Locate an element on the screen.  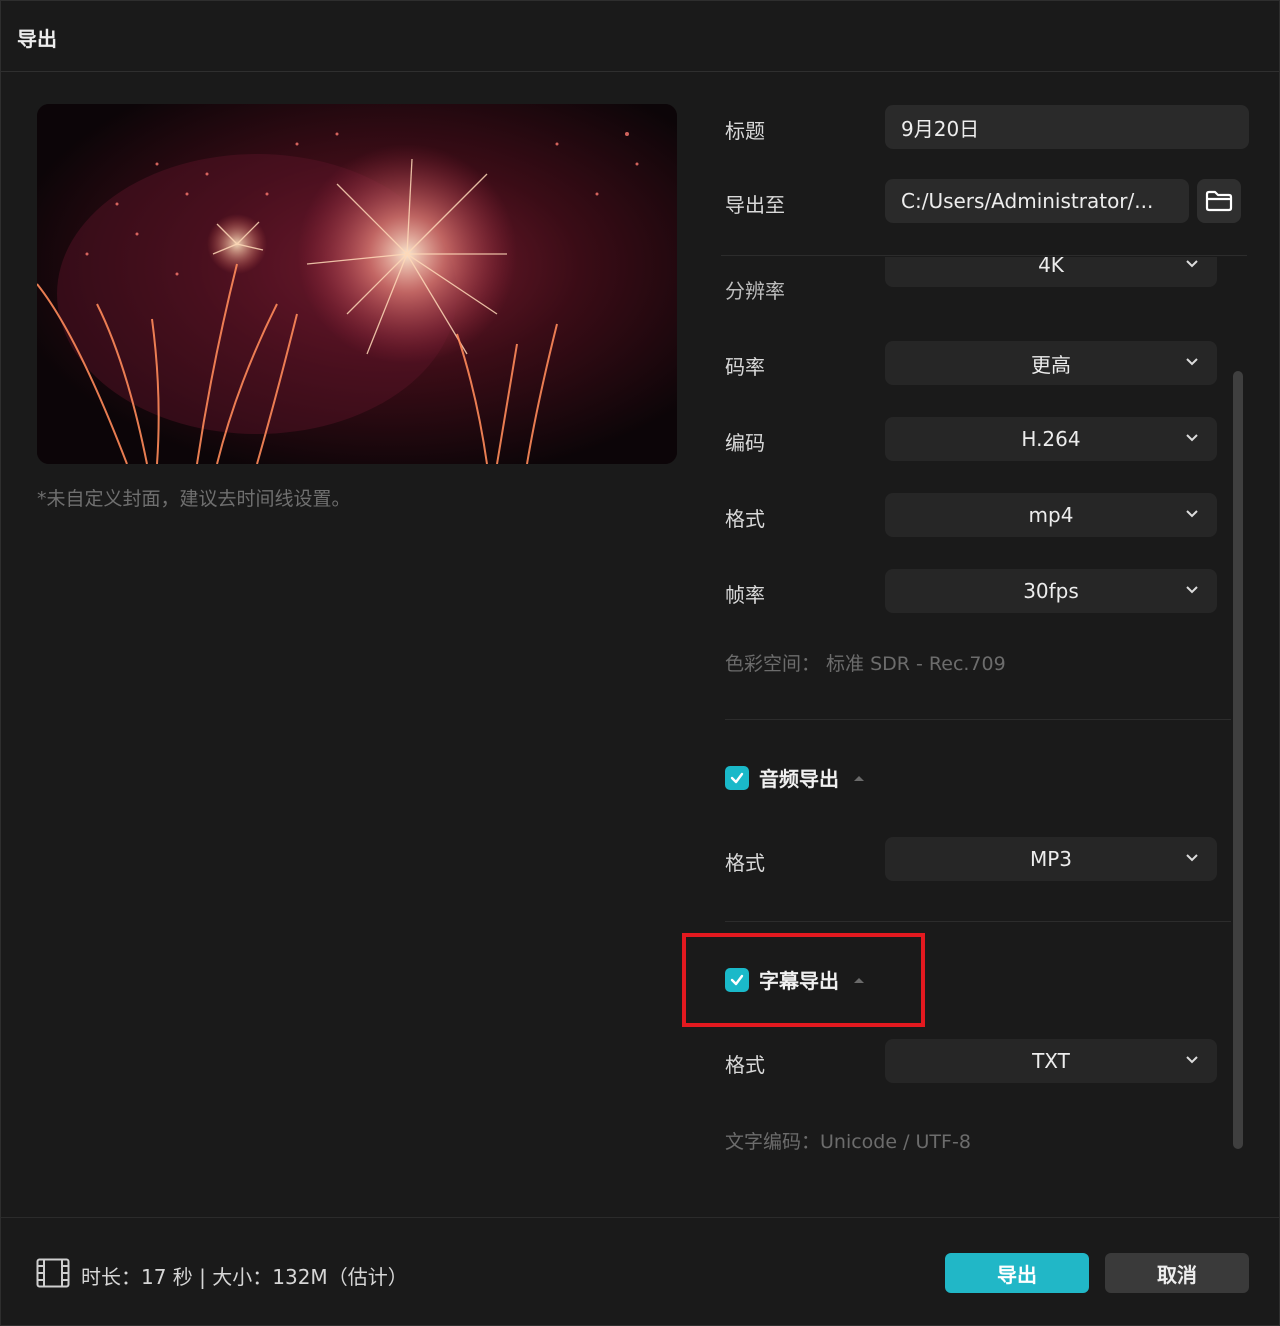
codec-select: H.264 is located at coordinates (1051, 439).